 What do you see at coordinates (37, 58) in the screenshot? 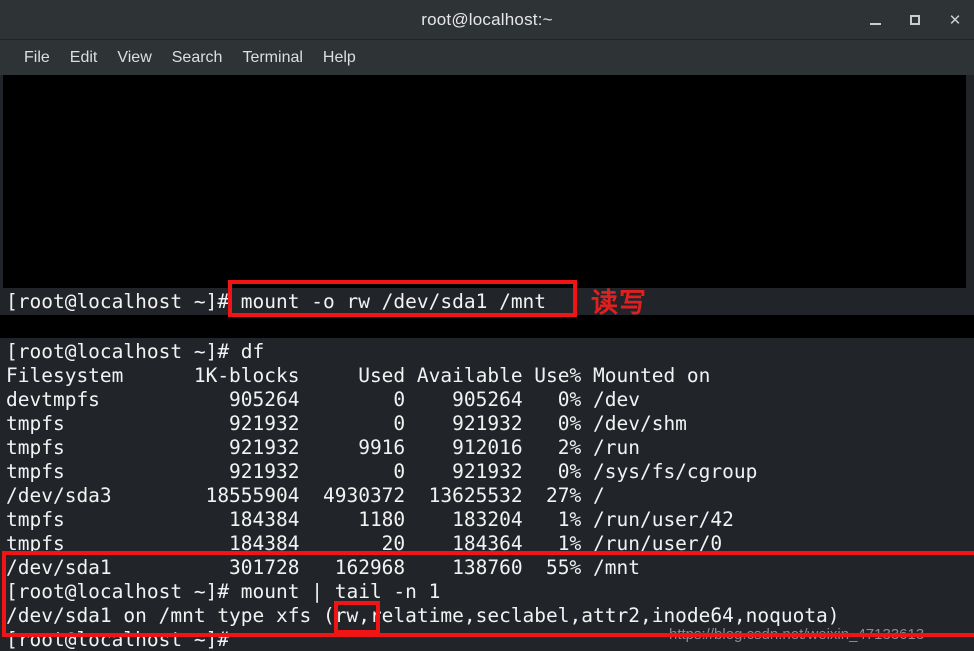
I see `menu-item-file: File` at bounding box center [37, 58].